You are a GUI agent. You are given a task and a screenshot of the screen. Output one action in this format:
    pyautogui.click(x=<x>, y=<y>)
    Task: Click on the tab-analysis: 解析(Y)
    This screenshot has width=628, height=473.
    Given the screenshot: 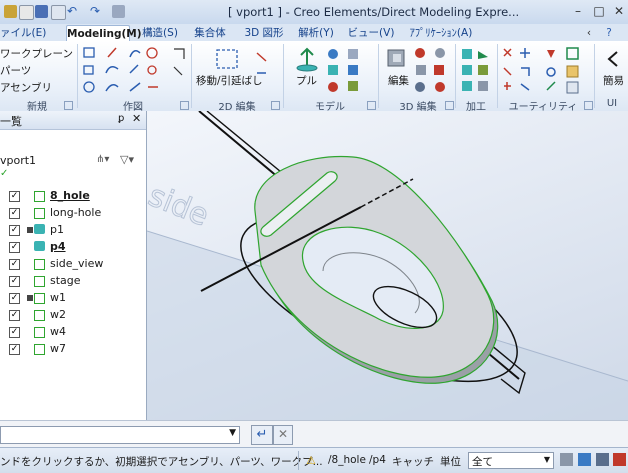 What is the action you would take?
    pyautogui.click(x=316, y=33)
    